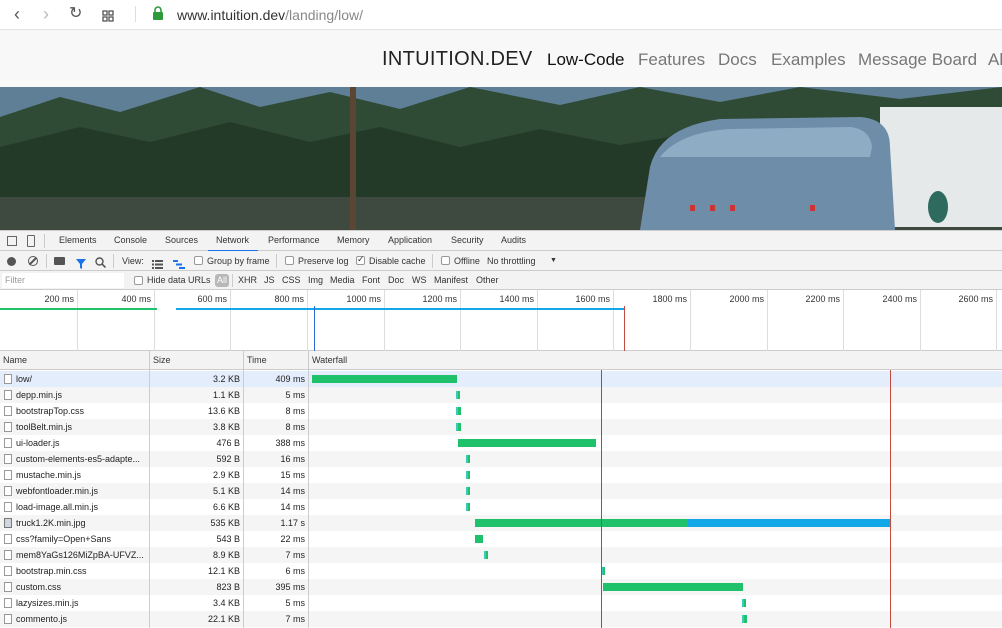 The image size is (1002, 628). What do you see at coordinates (457, 59) in the screenshot?
I see `site-brand: INTUITION.DEV` at bounding box center [457, 59].